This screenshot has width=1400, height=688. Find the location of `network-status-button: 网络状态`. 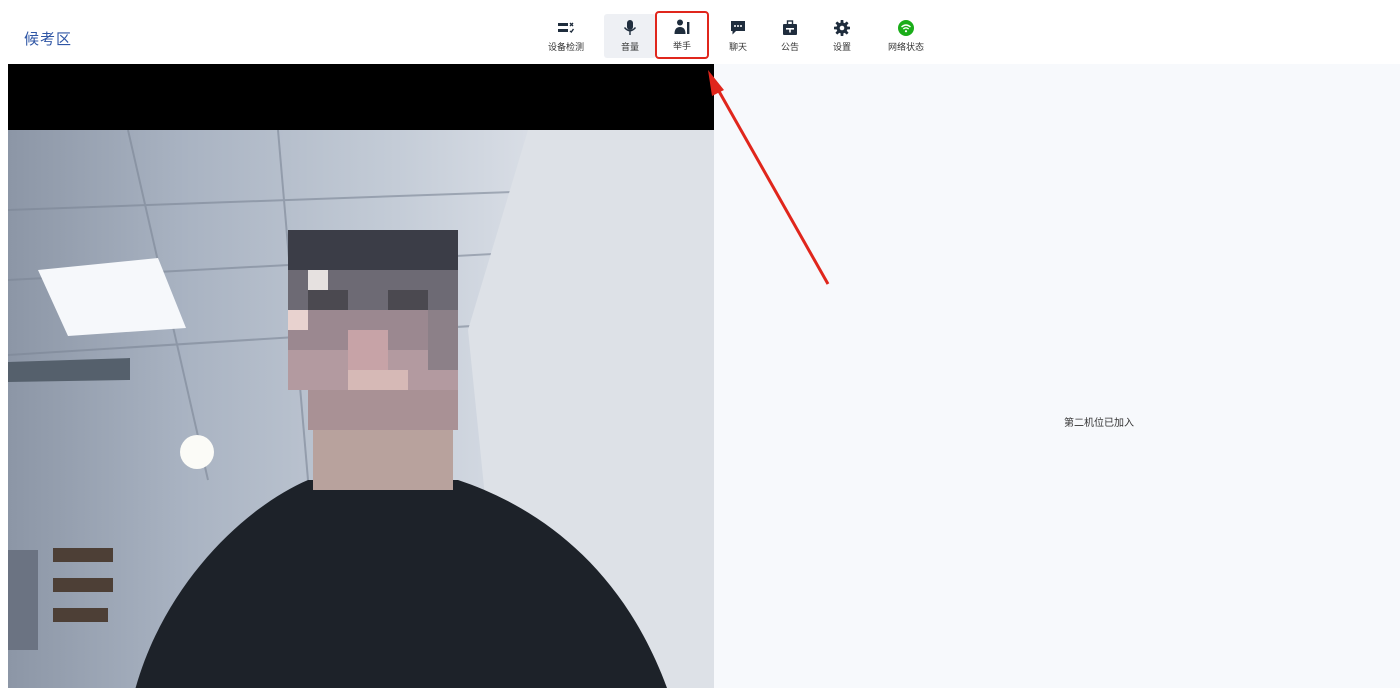

network-status-button: 网络状态 is located at coordinates (906, 36).